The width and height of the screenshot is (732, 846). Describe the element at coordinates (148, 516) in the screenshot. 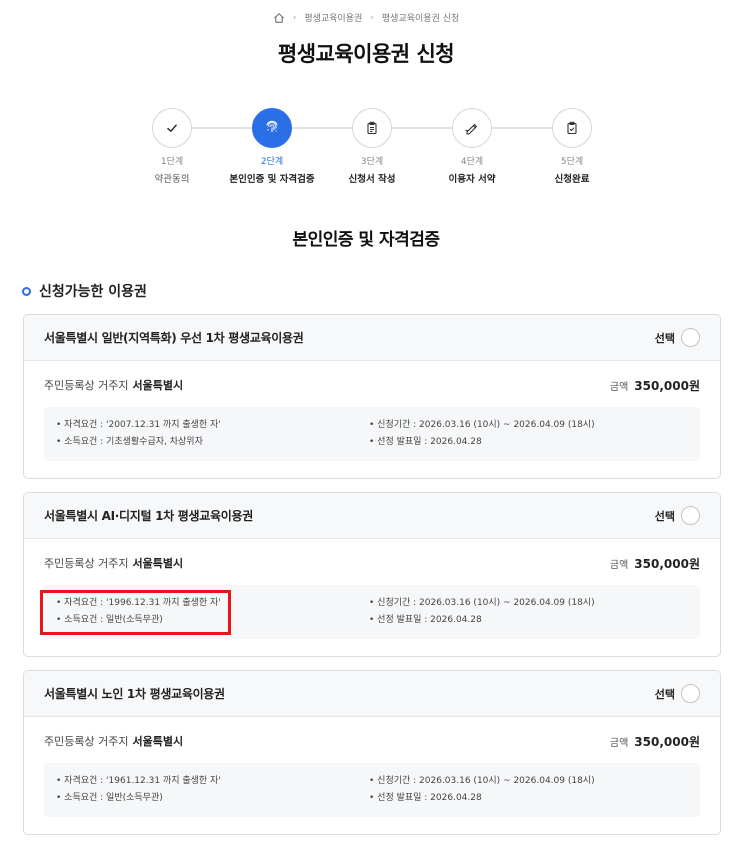

I see `voucher-title: 서울특별시 AI·디지털 1차 평생교육이용권` at that location.